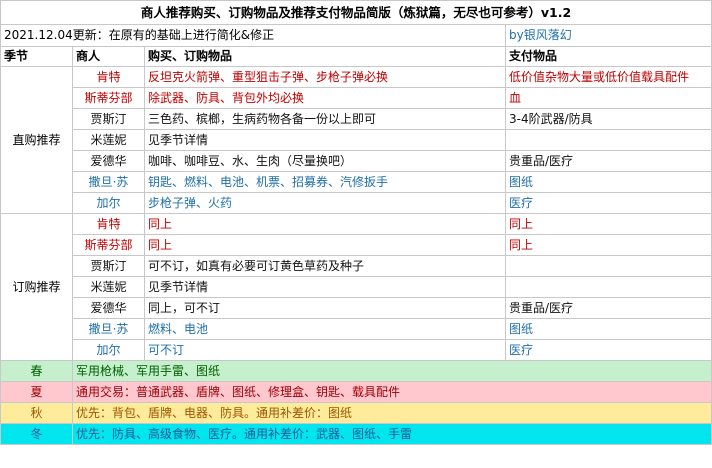  Describe the element at coordinates (36, 371) in the screenshot. I see `season-name: 春` at that location.